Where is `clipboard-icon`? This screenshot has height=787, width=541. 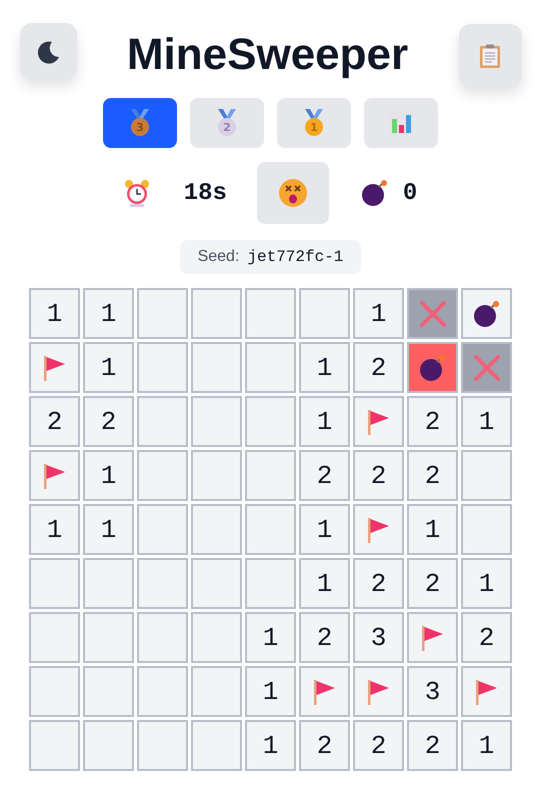
clipboard-icon is located at coordinates (490, 56).